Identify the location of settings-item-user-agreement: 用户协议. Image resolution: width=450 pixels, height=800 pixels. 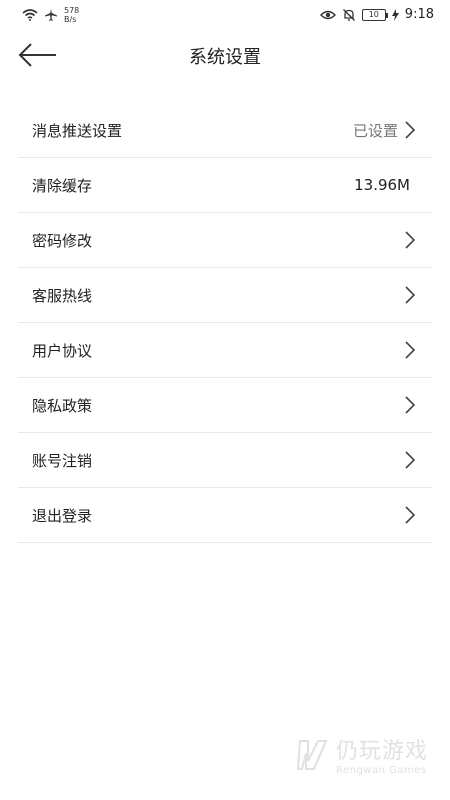
(225, 350).